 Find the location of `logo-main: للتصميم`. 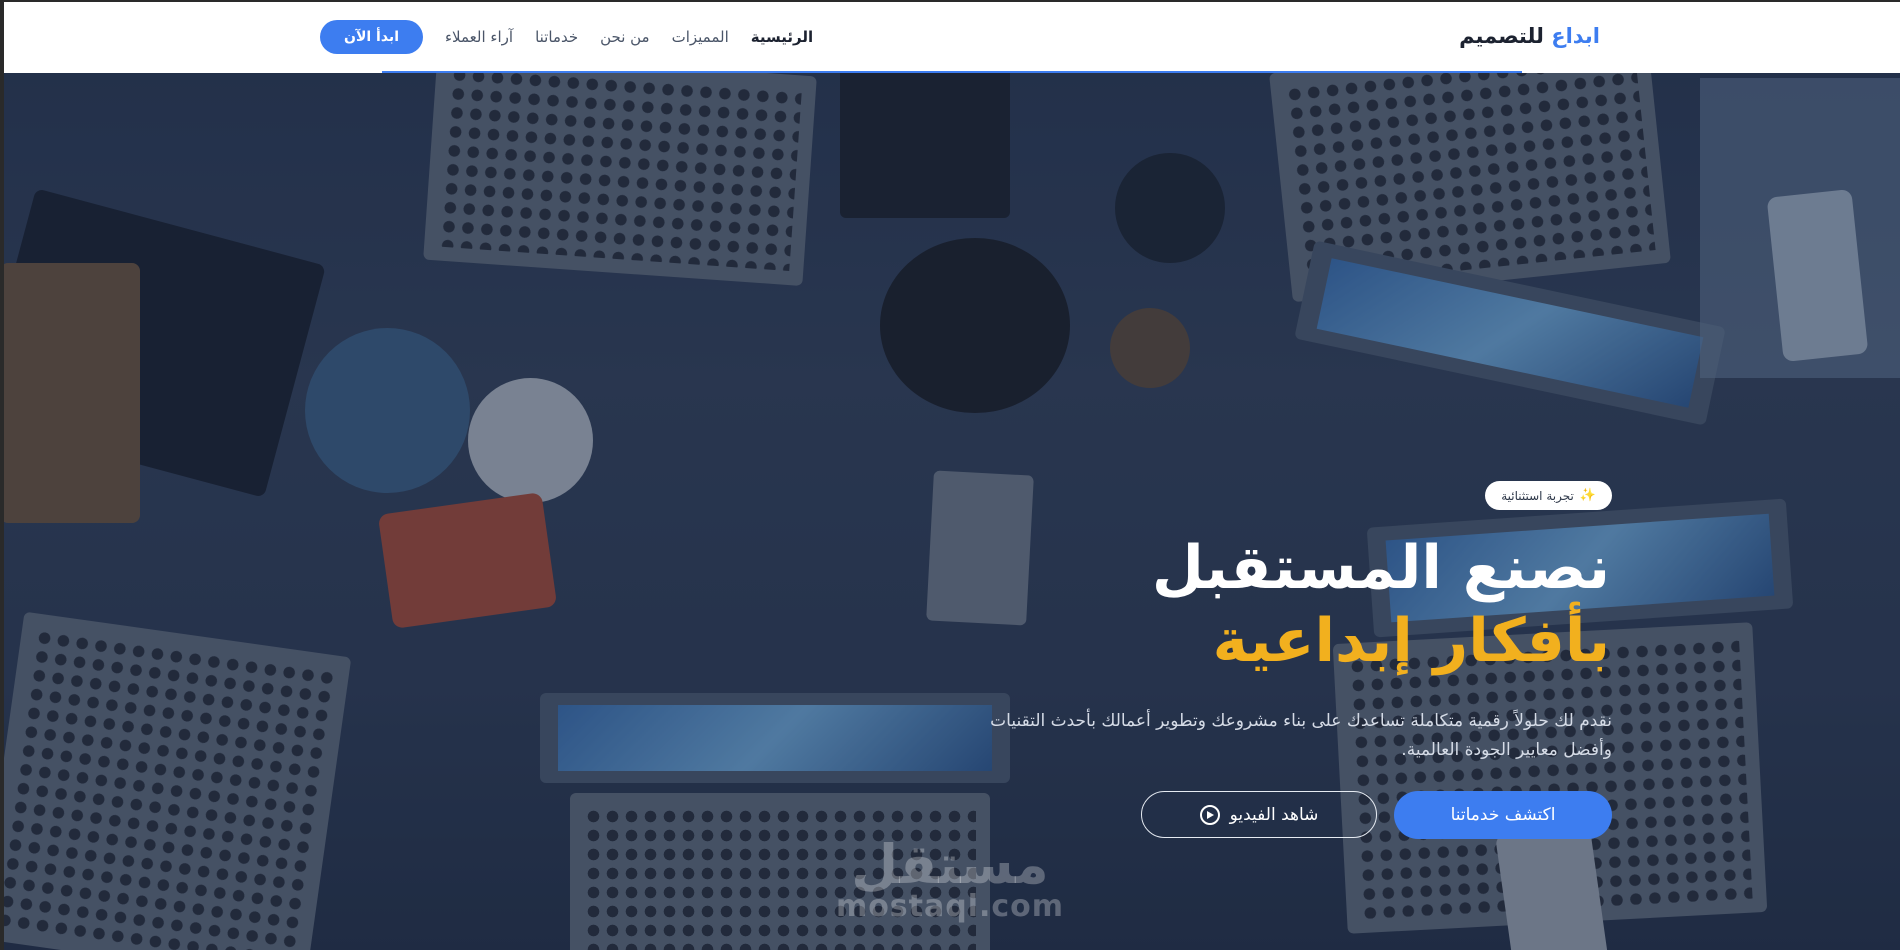

logo-main: للتصميم is located at coordinates (1501, 36).